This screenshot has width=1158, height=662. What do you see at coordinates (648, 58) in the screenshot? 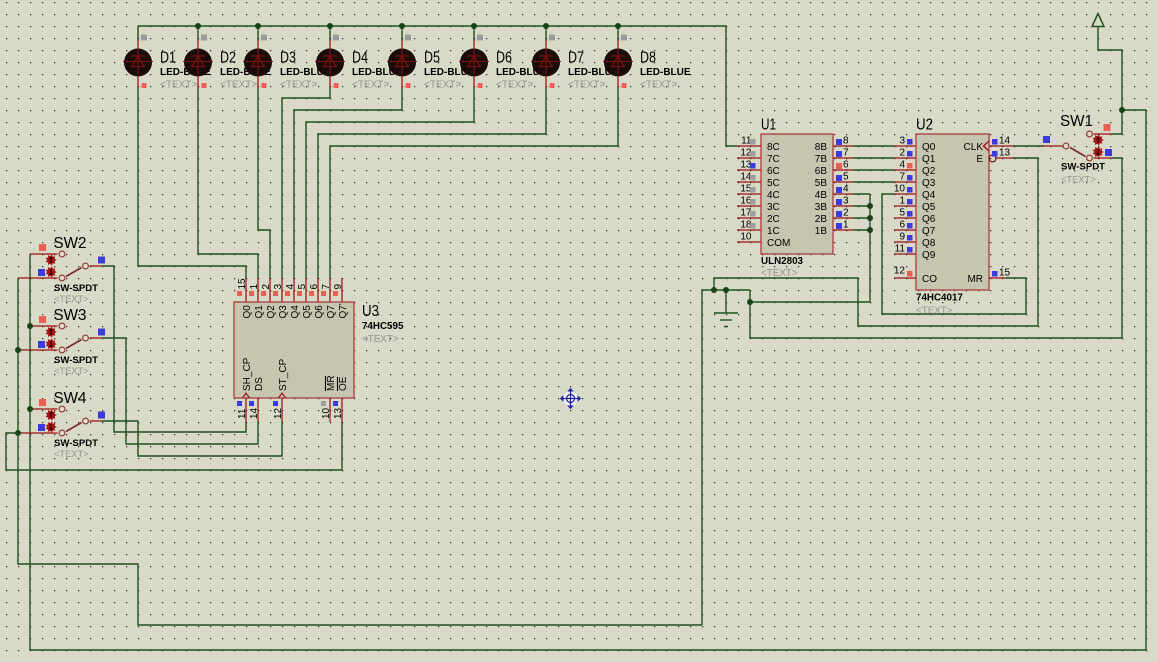
I see `svg-text: D8` at bounding box center [648, 58].